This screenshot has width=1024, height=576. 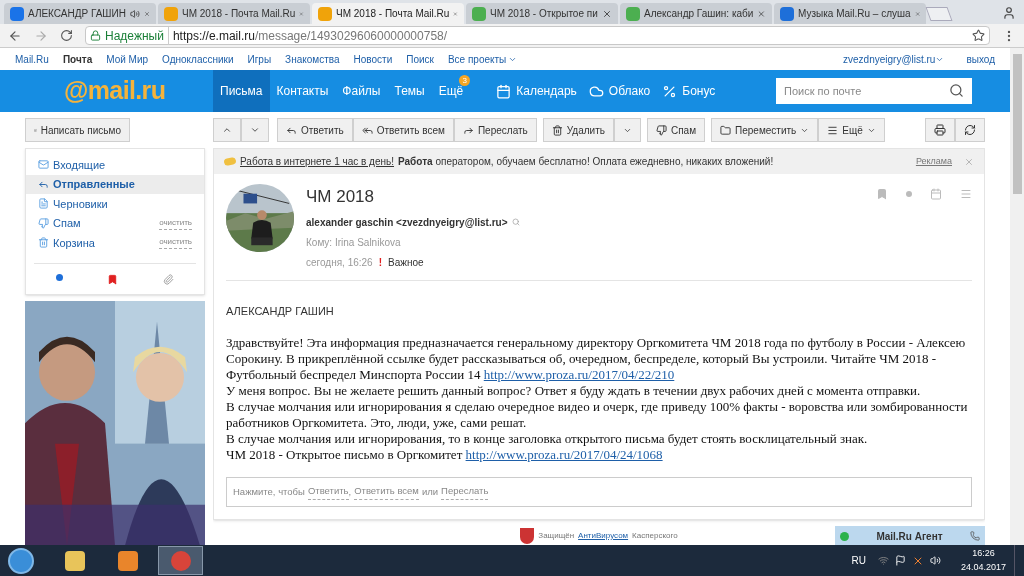 I want to click on message-link: http://www.proza.ru/2017/04/24/1068, so click(x=564, y=454).